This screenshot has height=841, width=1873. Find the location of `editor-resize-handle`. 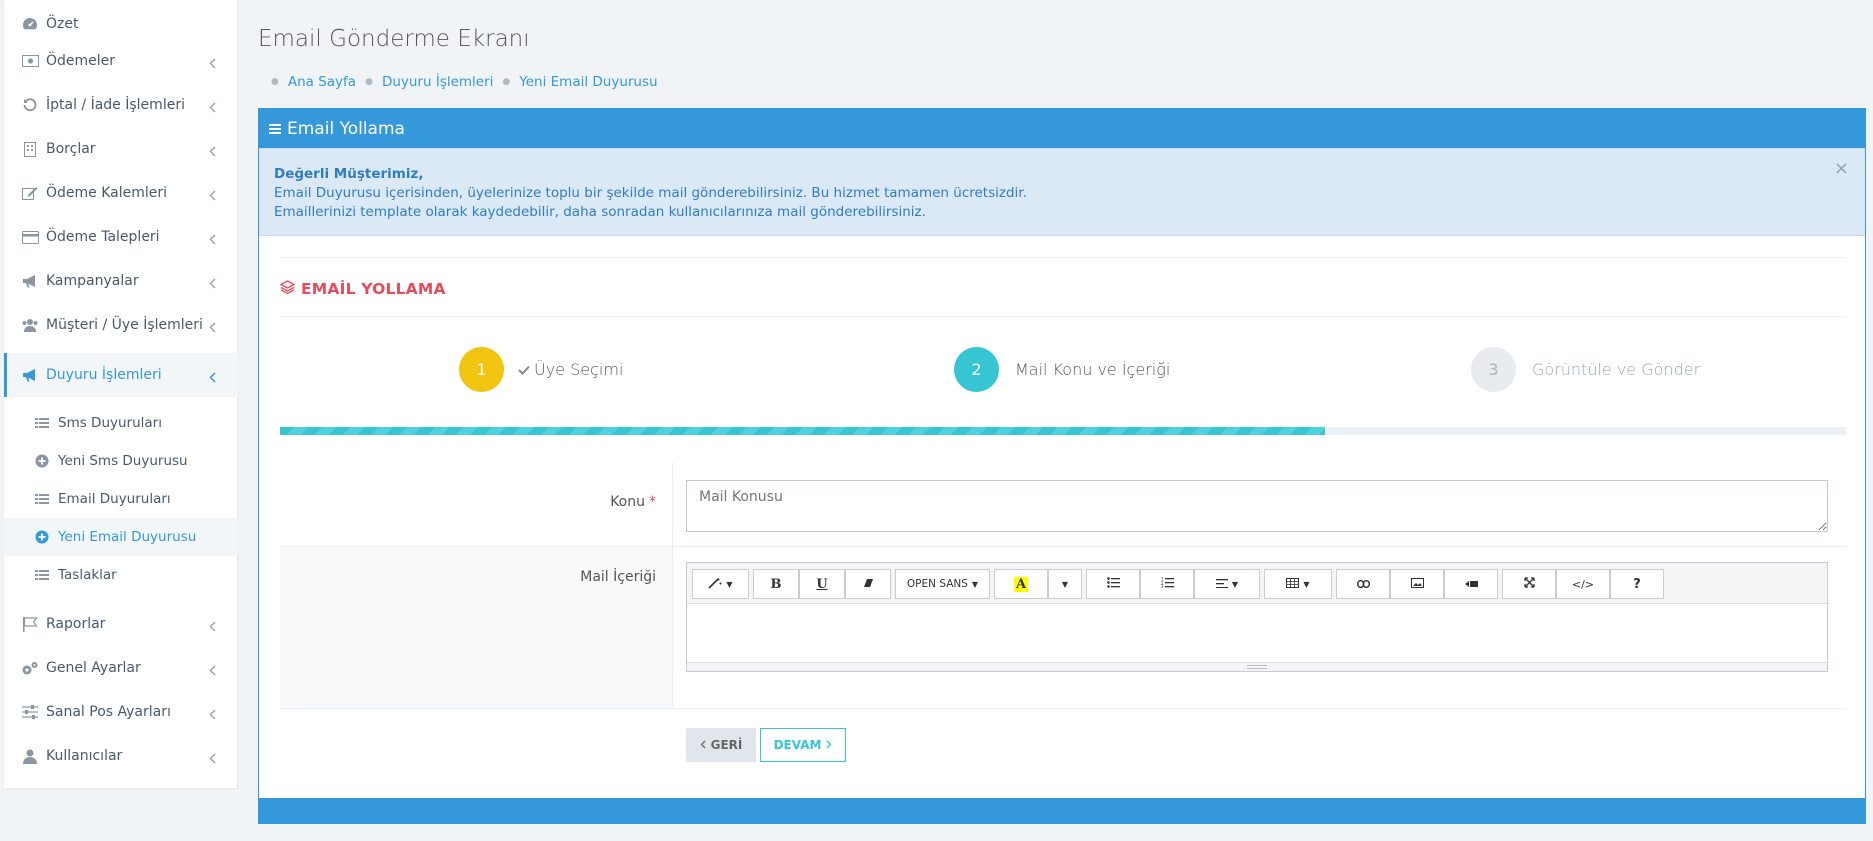

editor-resize-handle is located at coordinates (1257, 666).